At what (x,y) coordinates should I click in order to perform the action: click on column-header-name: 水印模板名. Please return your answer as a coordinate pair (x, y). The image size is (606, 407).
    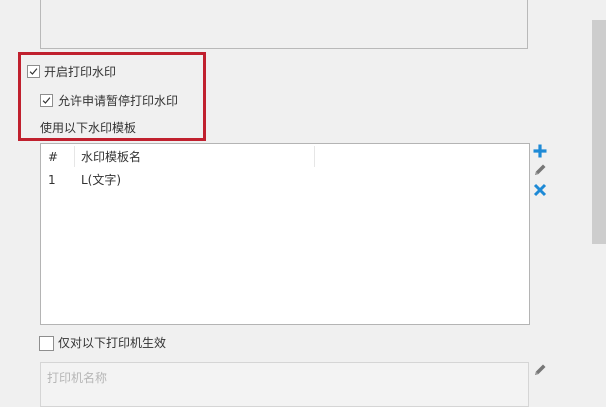
    Looking at the image, I should click on (111, 157).